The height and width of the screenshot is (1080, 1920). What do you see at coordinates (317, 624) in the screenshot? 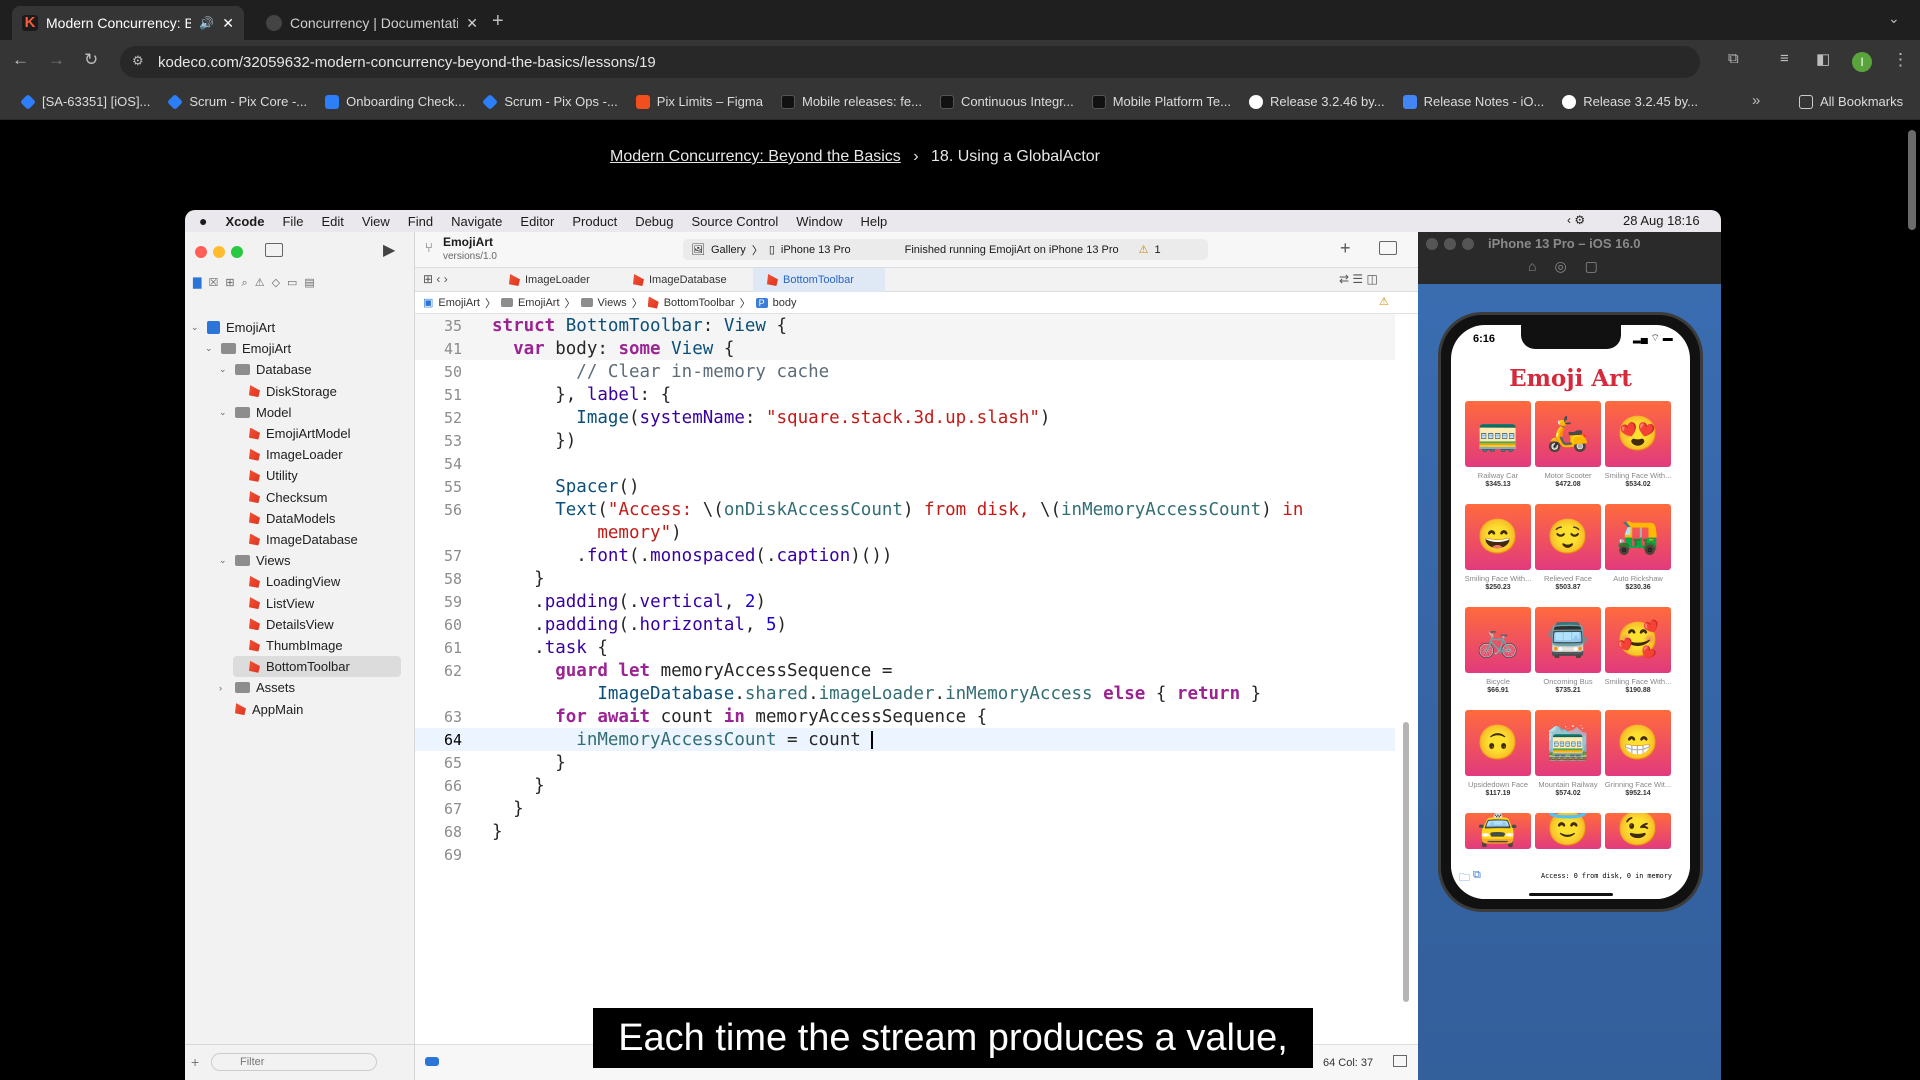
I see `tree-item-detailsview: DetailsView` at bounding box center [317, 624].